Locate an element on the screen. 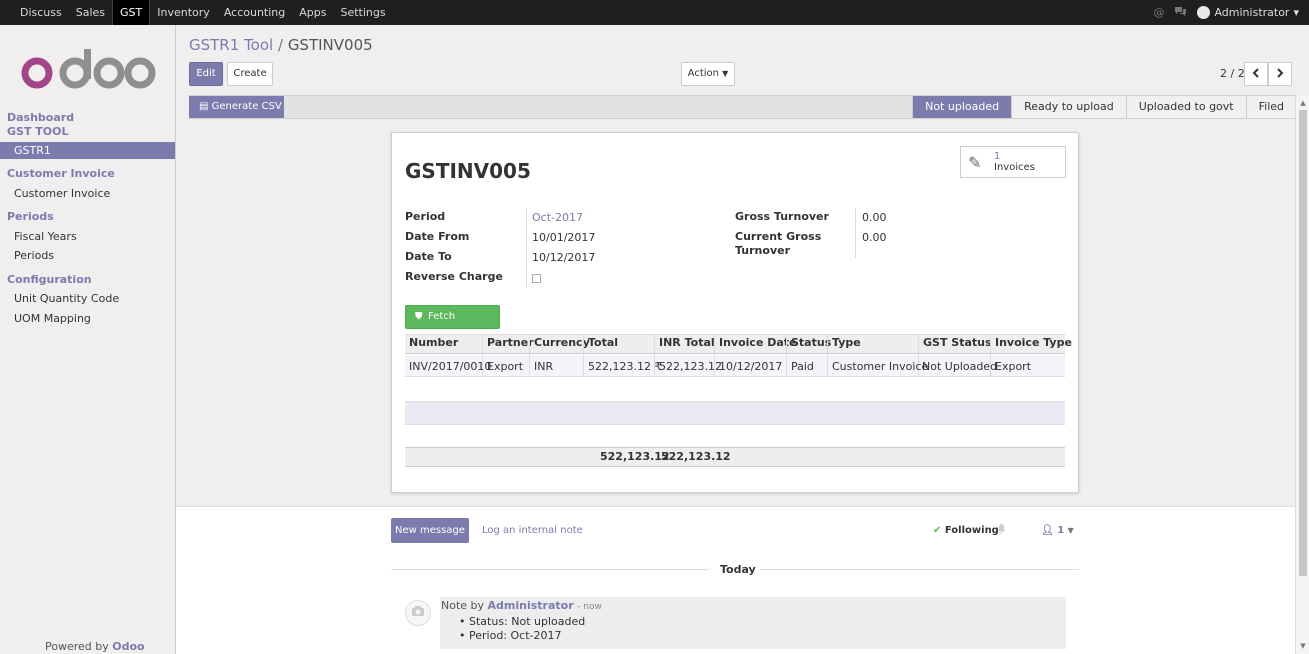 Image resolution: width=1309 pixels, height=654 pixels. bell-icon is located at coordinates (1001, 530).